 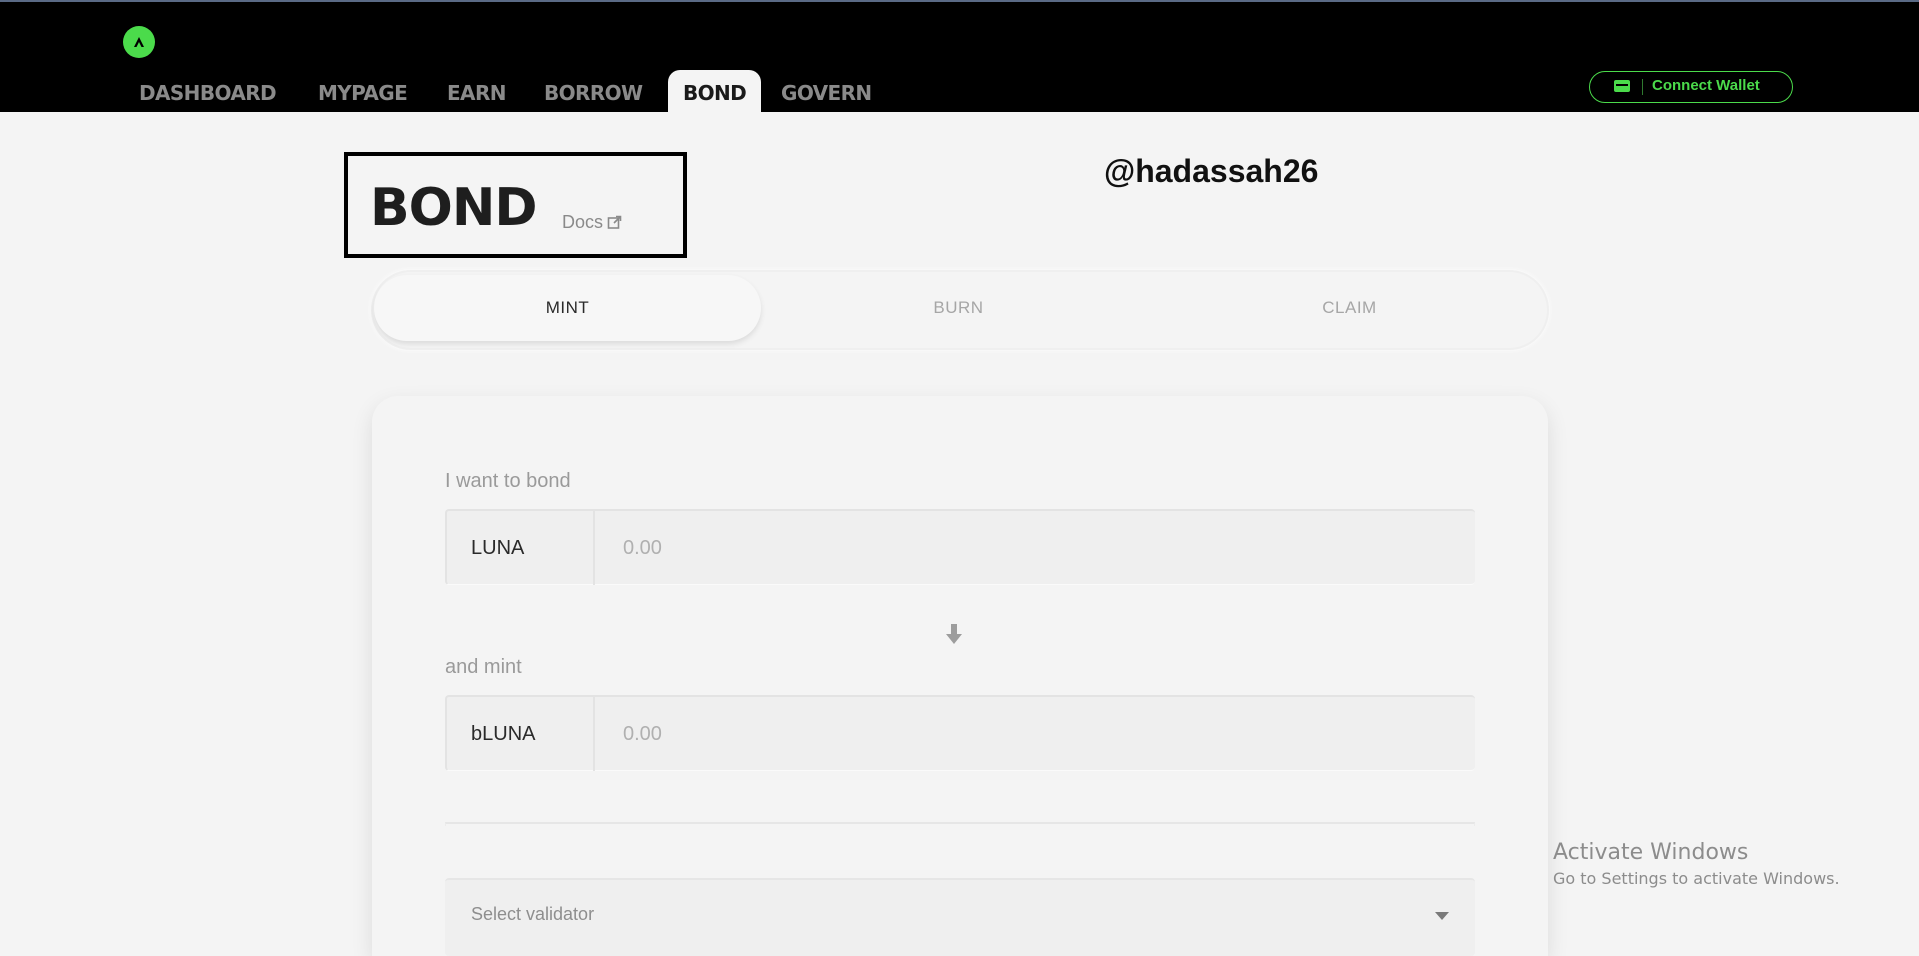 I want to click on page-title-highlight-box: BOND Docs, so click(x=515, y=205).